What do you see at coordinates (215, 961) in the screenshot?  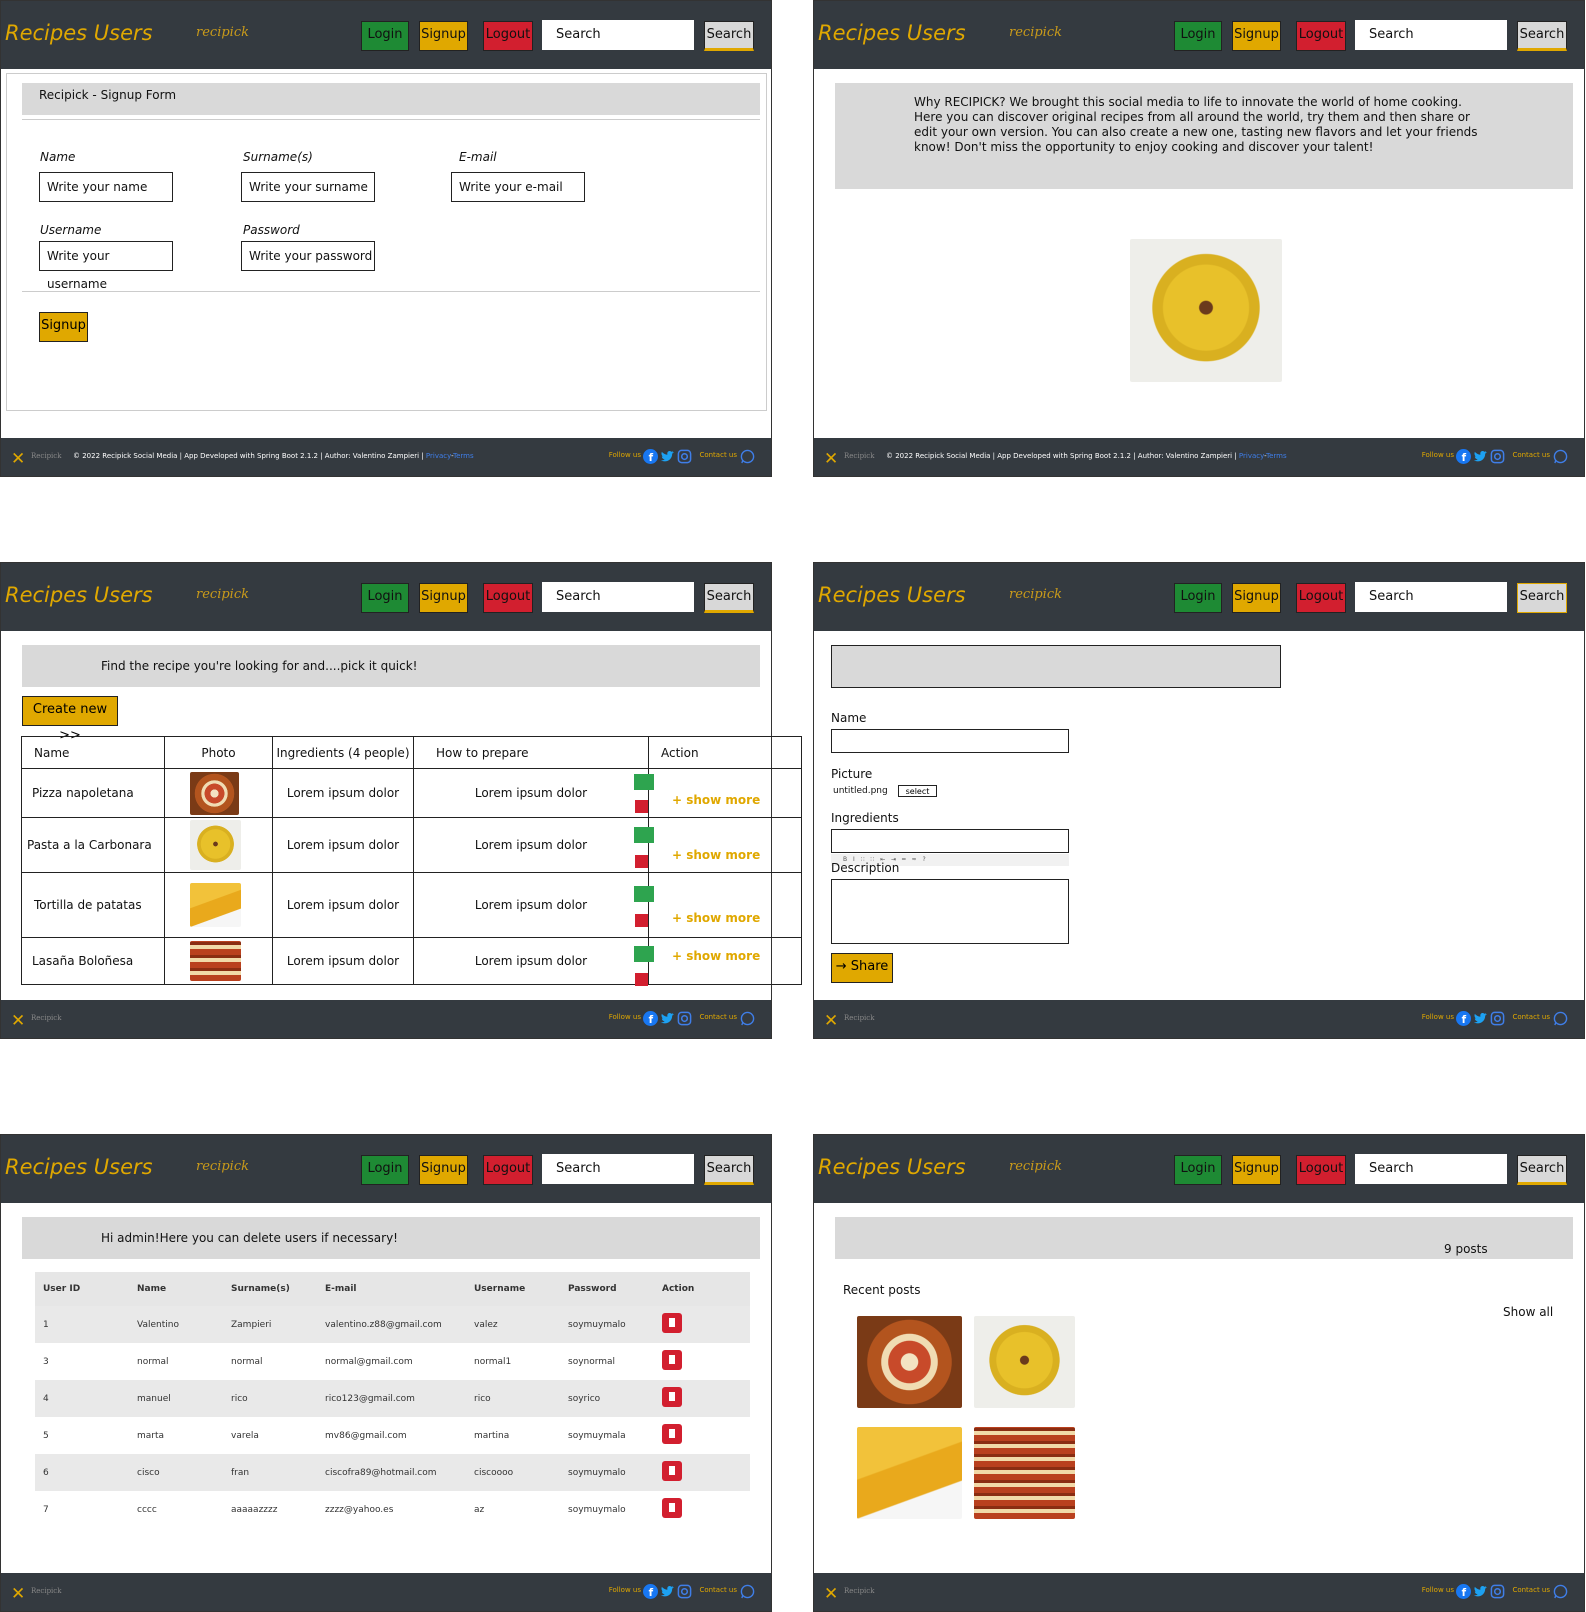 I see `lasagna-image` at bounding box center [215, 961].